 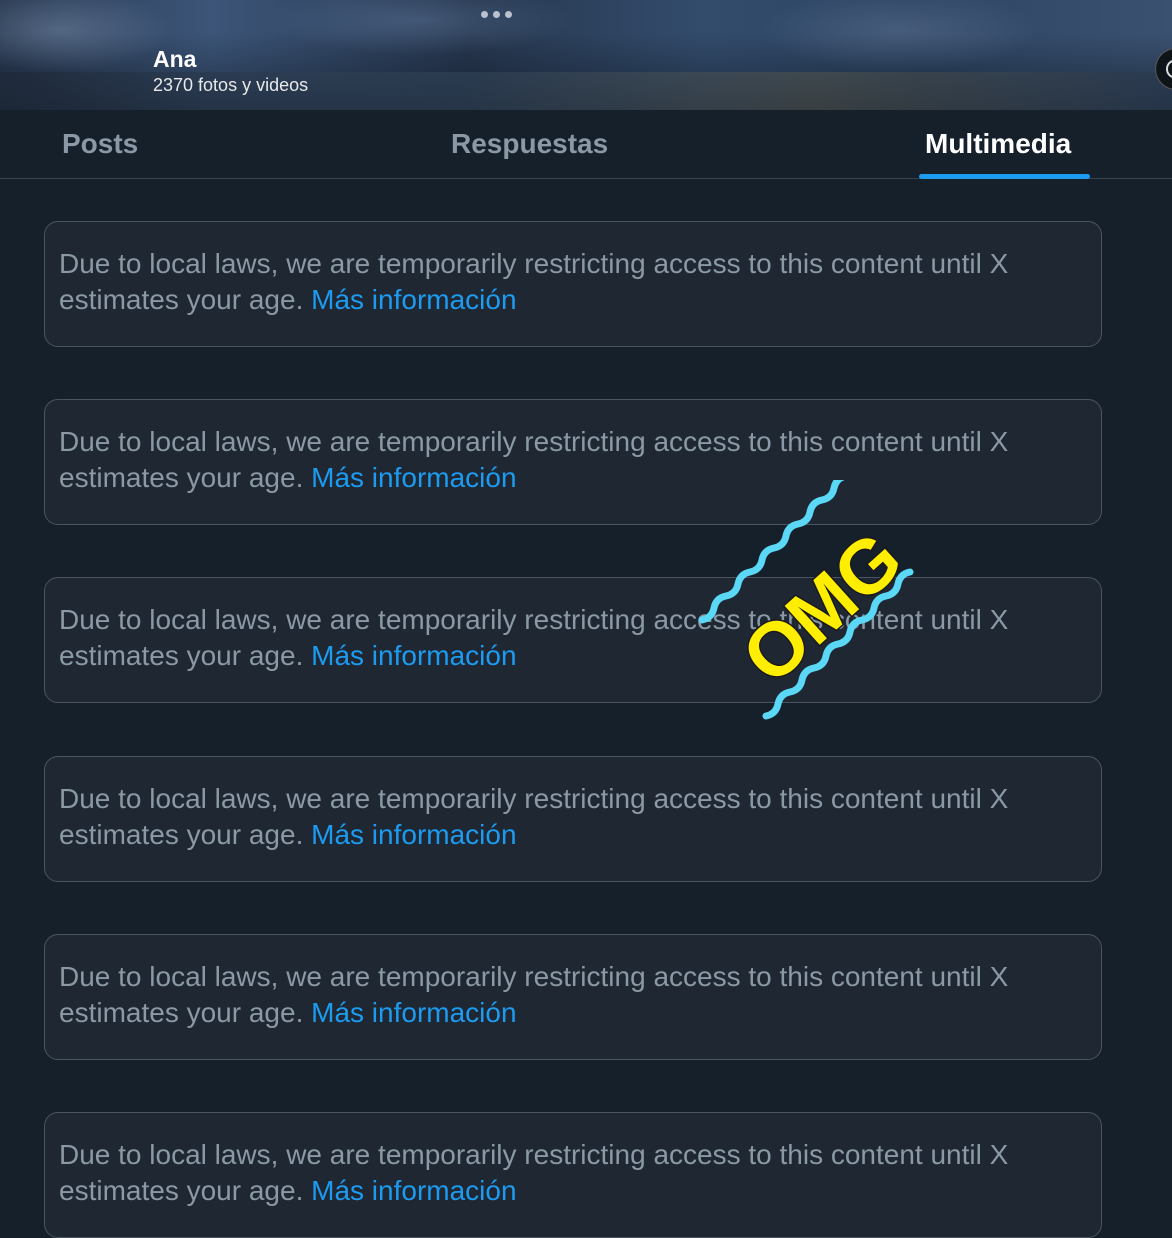 What do you see at coordinates (496, 14) in the screenshot?
I see `more-options-icon` at bounding box center [496, 14].